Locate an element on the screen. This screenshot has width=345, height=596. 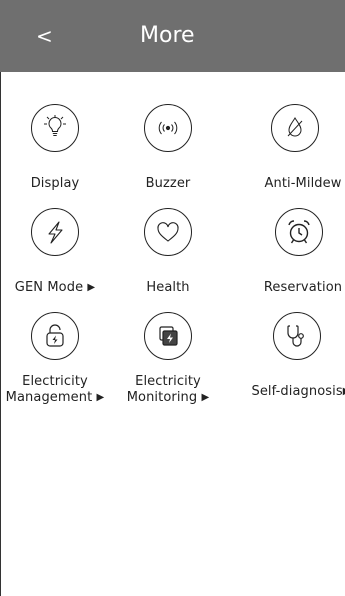
electricity-monitoring-label: Electricity Monitoring ▶ is located at coordinates (168, 390).